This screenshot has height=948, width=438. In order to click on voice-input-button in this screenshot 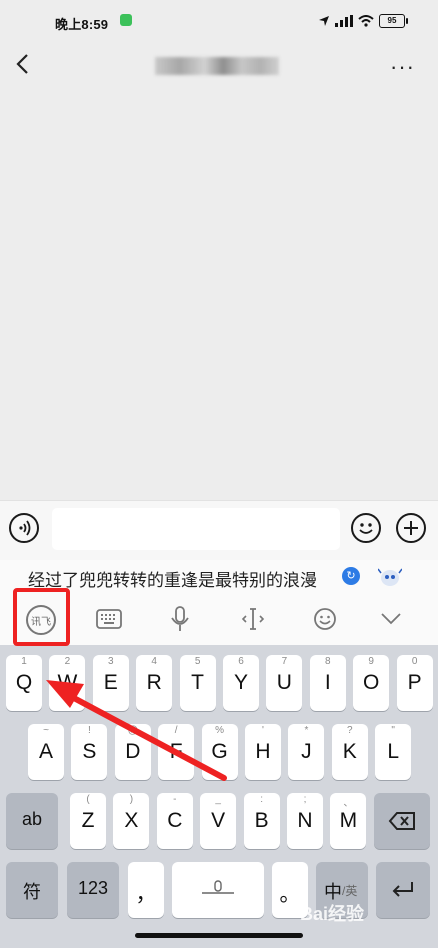, I will do `click(24, 528)`.